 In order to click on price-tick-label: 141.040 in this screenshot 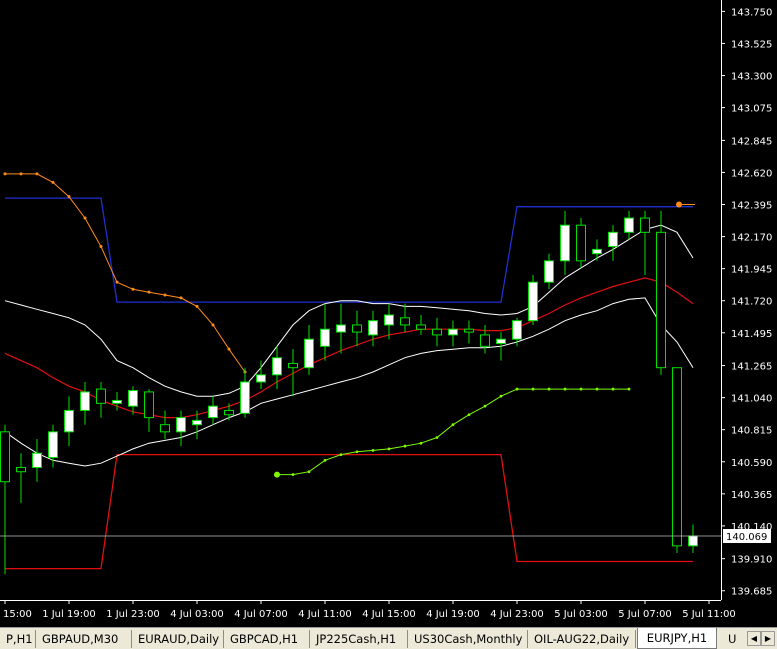, I will do `click(751, 399)`.